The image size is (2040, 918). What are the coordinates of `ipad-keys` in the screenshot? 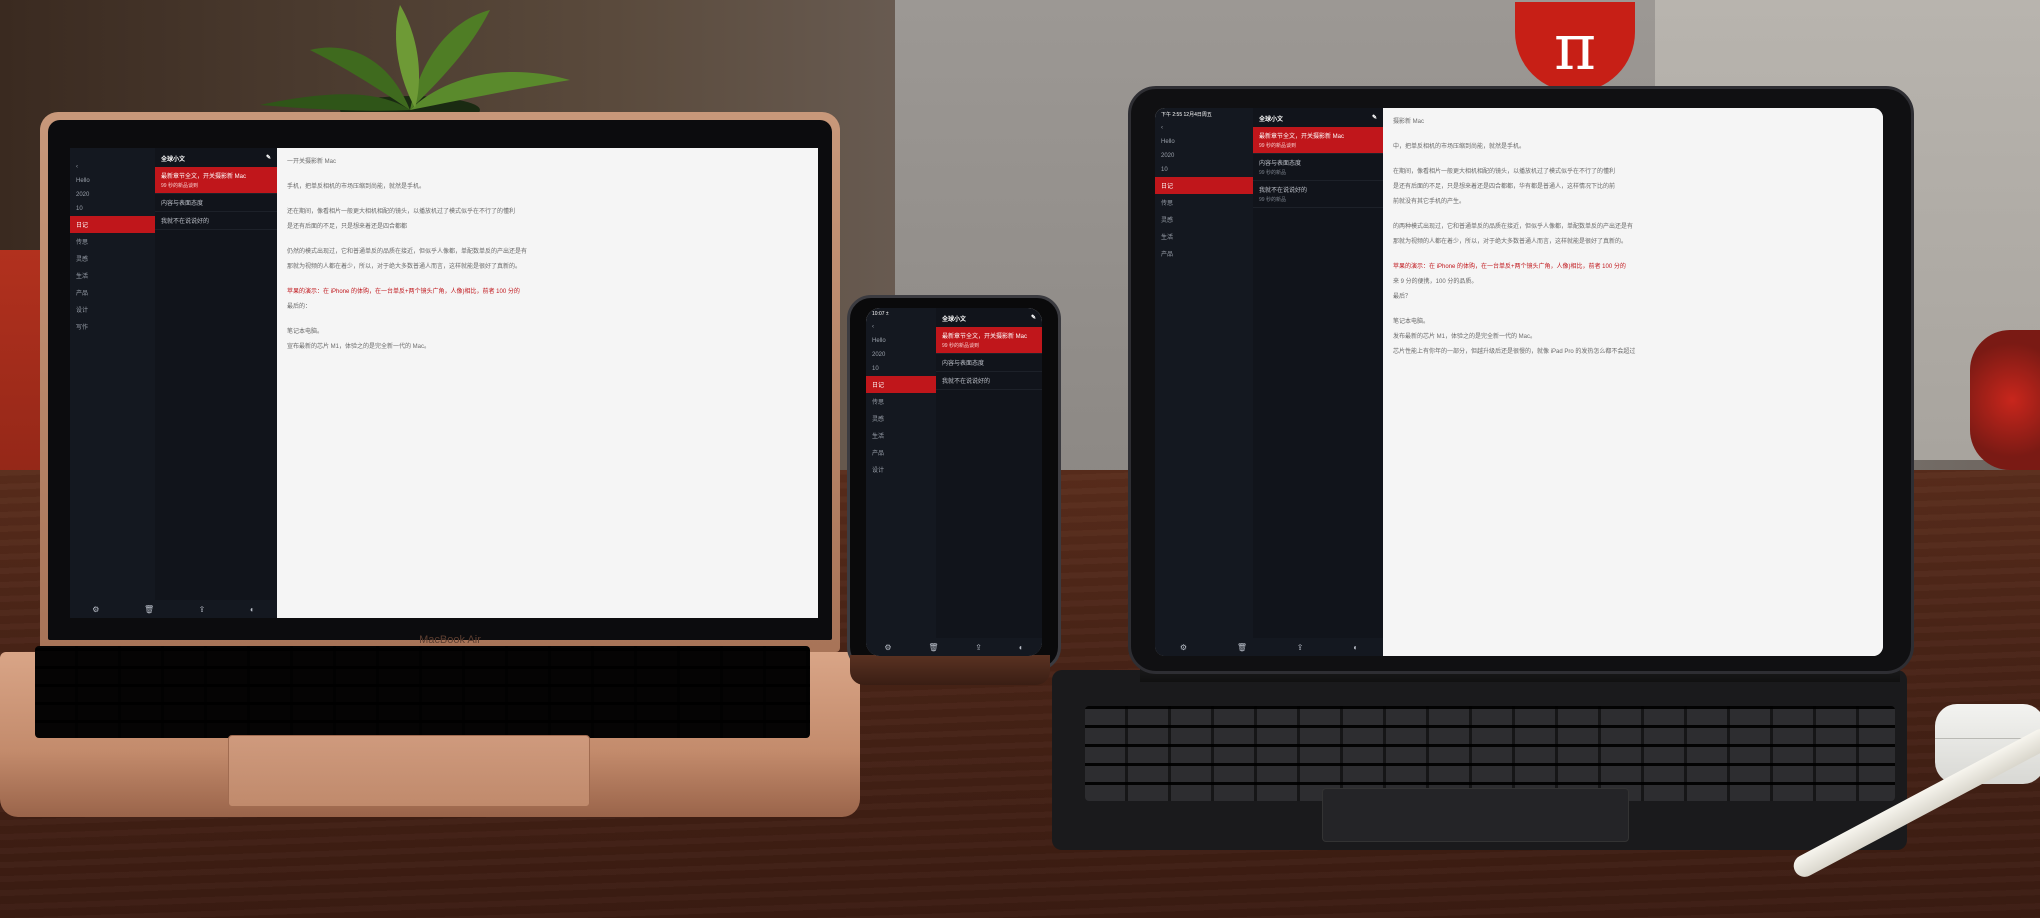 It's located at (1490, 753).